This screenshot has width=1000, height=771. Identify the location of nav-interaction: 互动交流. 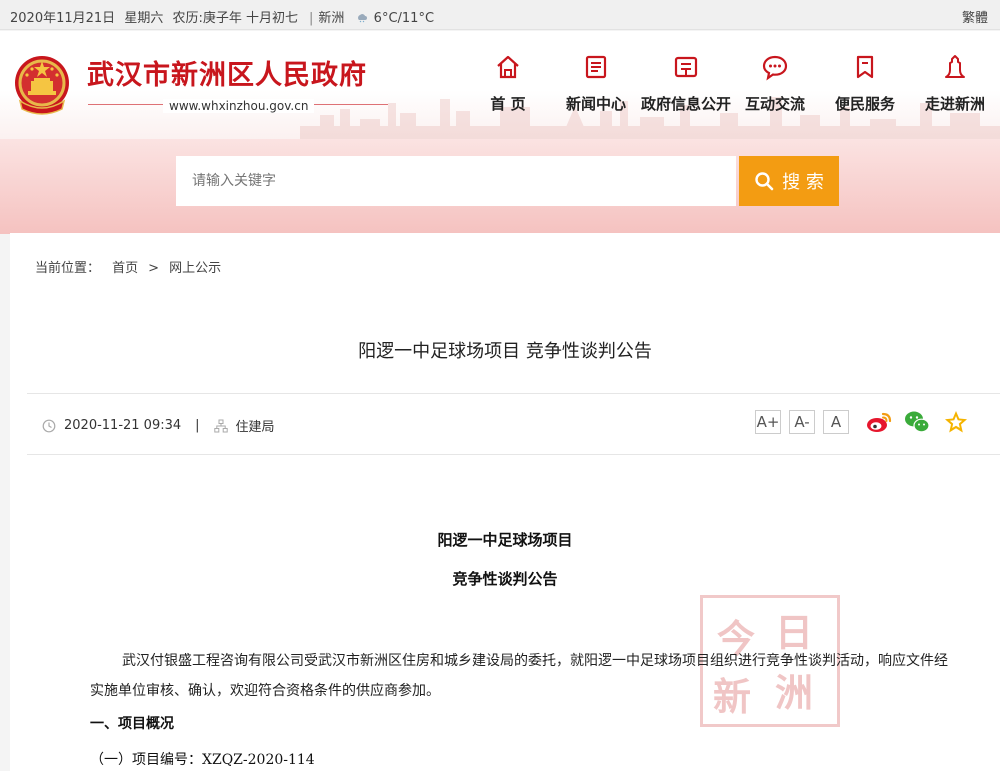
(775, 88).